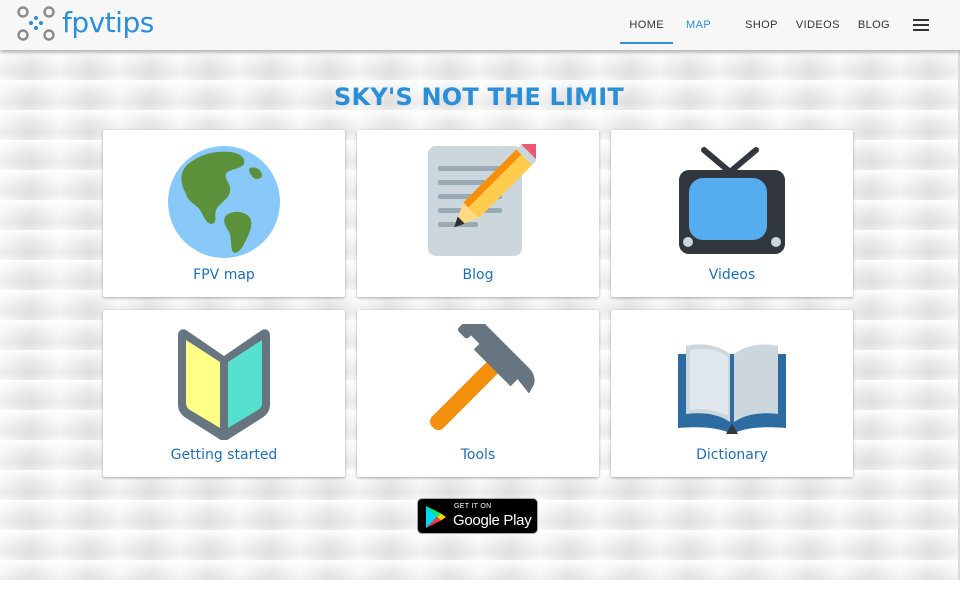 The image size is (960, 600). Describe the element at coordinates (646, 25) in the screenshot. I see `nav-home: HOME` at that location.